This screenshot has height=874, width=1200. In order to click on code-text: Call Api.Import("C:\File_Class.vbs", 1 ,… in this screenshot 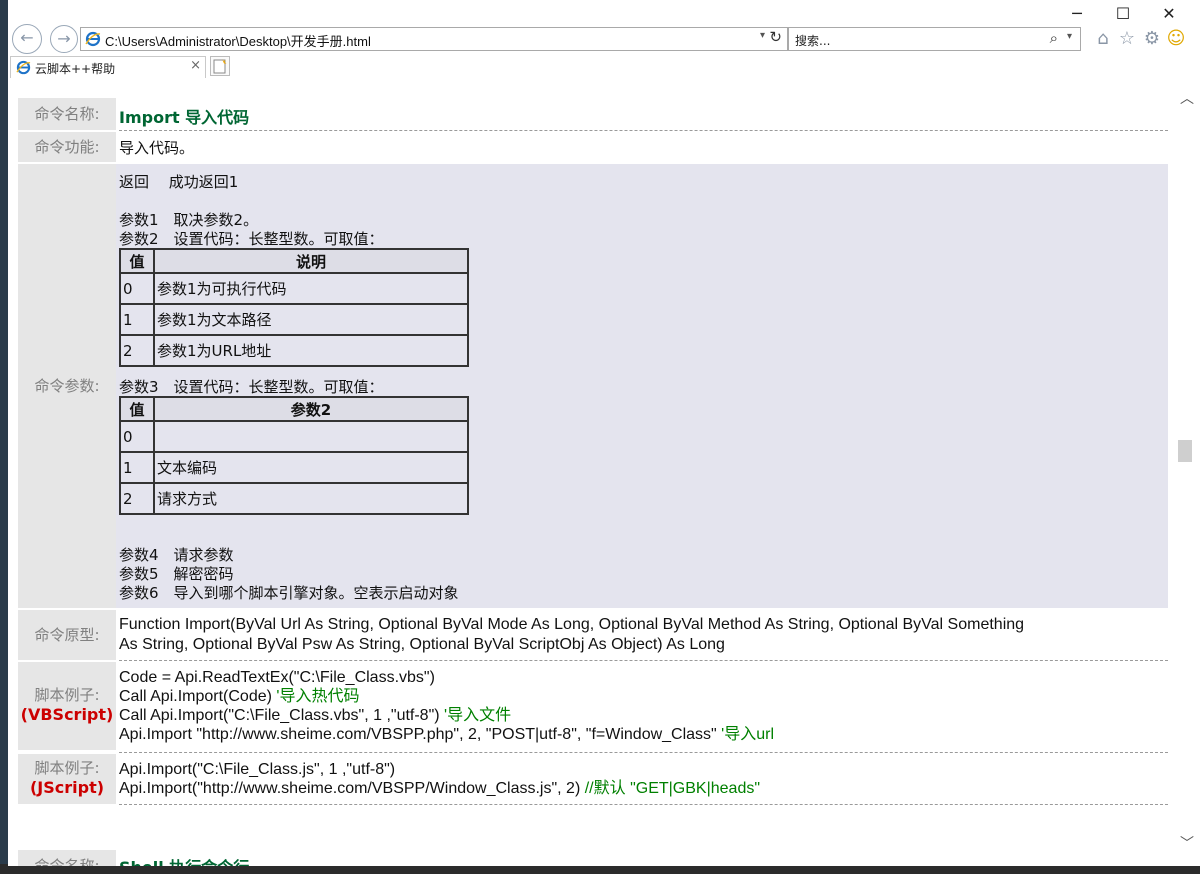, I will do `click(282, 715)`.